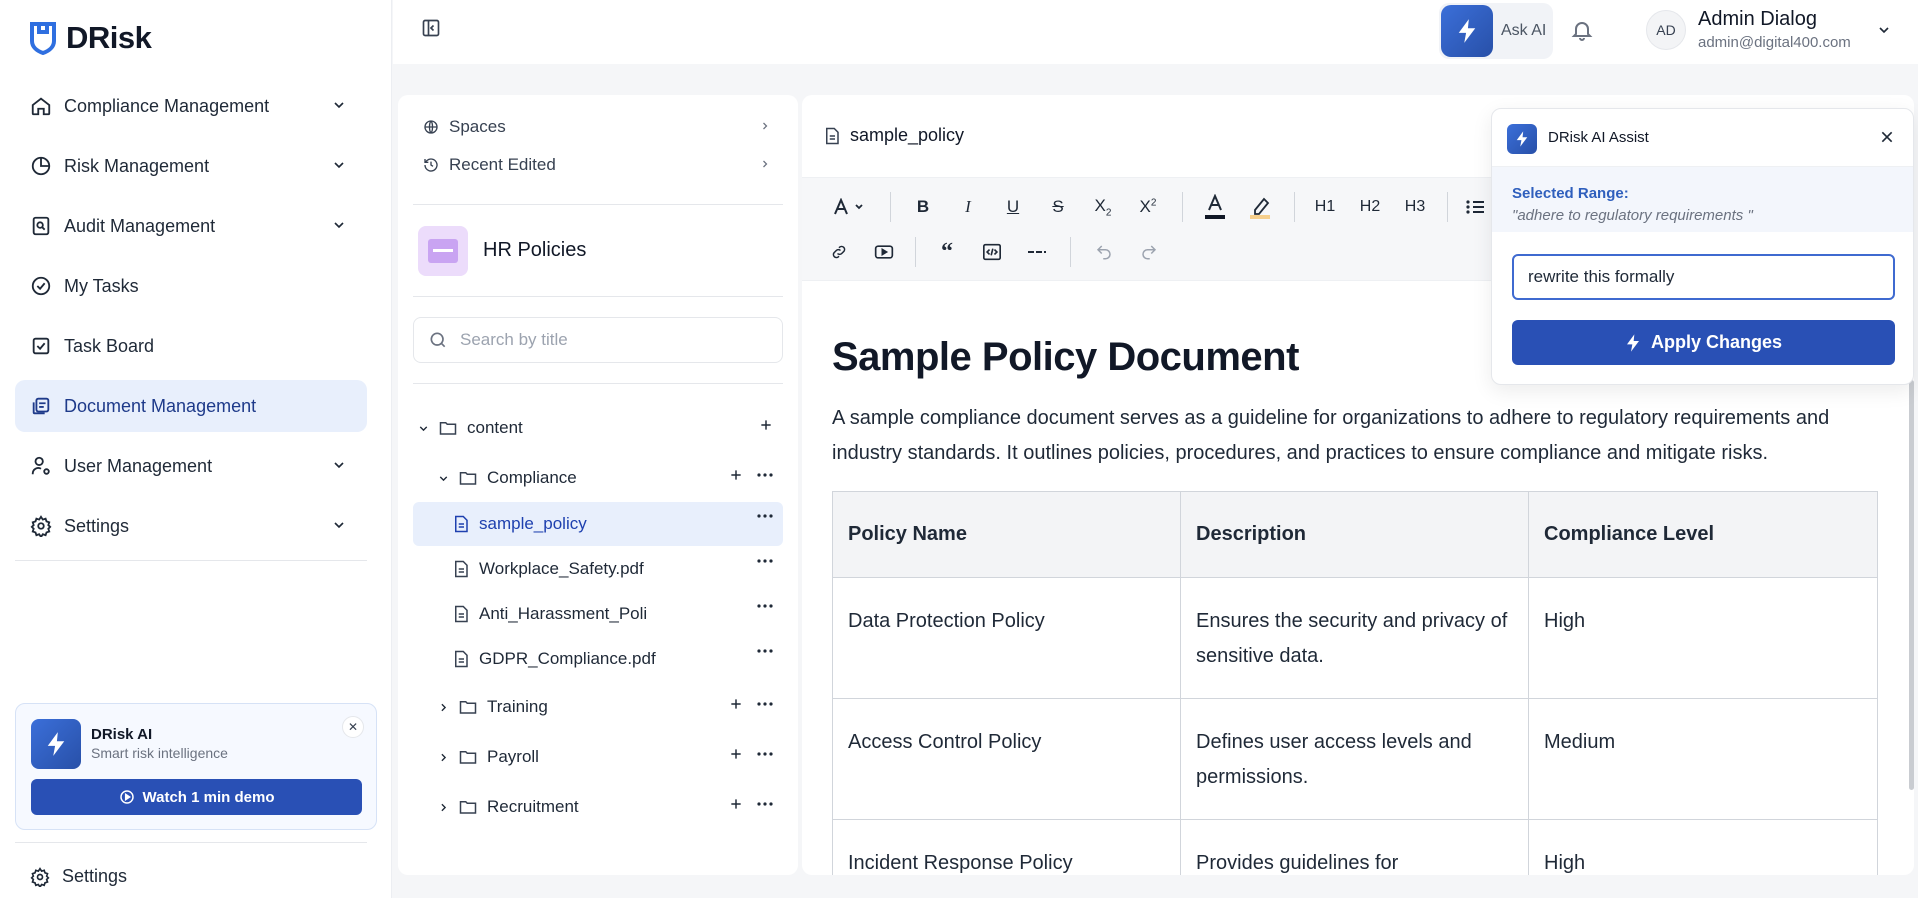  What do you see at coordinates (598, 569) in the screenshot?
I see `tree-node-workplace-safety: Workplace_Safety.pdf` at bounding box center [598, 569].